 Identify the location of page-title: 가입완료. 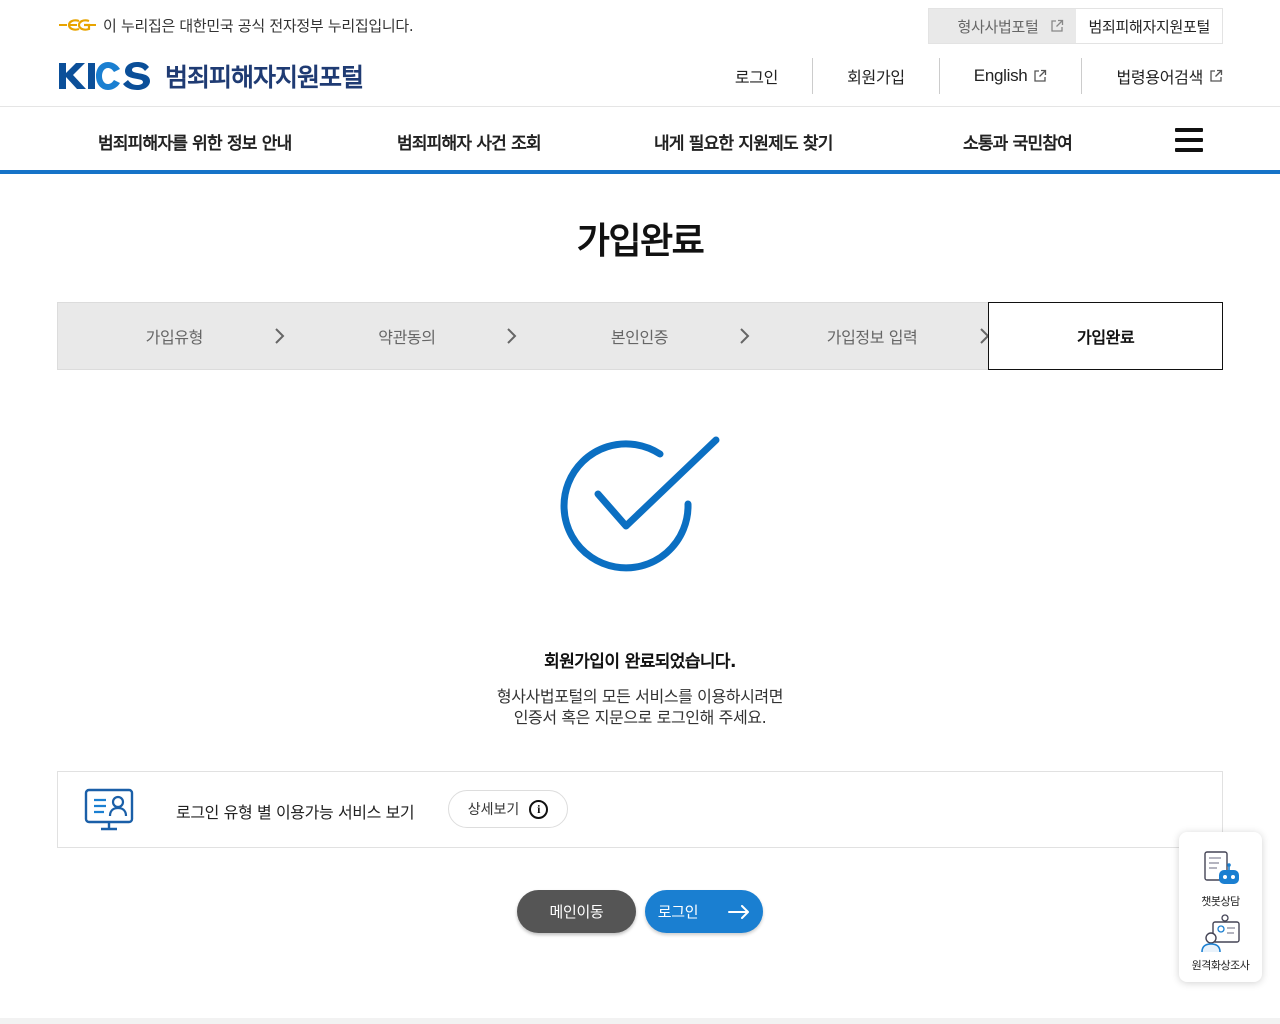
(640, 241).